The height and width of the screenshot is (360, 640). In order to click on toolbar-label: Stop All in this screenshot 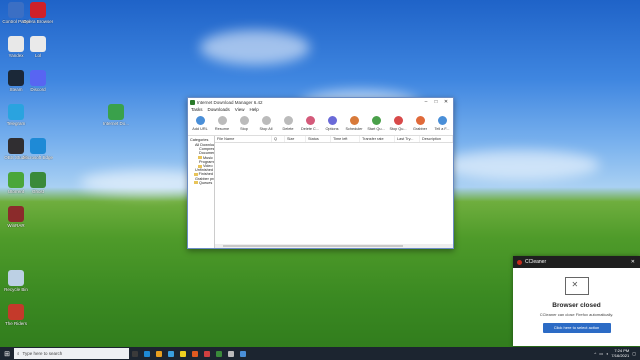, I will do `click(266, 129)`.